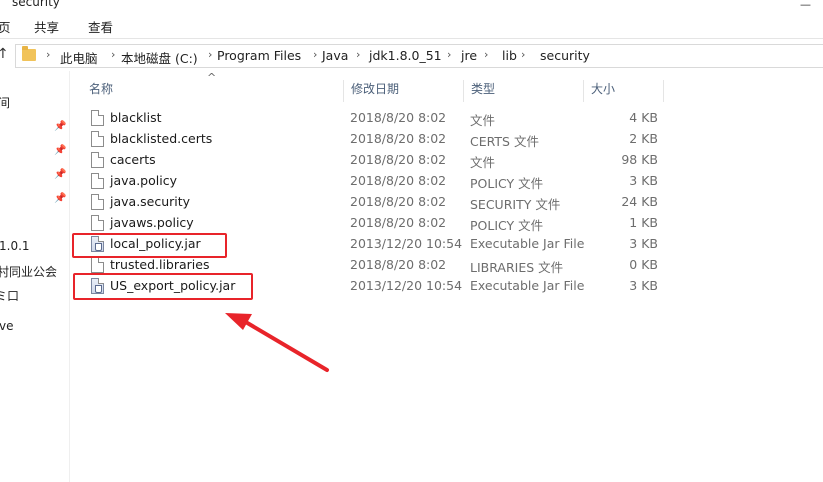 Image resolution: width=823 pixels, height=482 pixels. What do you see at coordinates (285, 345) in the screenshot?
I see `arrow-shaft` at bounding box center [285, 345].